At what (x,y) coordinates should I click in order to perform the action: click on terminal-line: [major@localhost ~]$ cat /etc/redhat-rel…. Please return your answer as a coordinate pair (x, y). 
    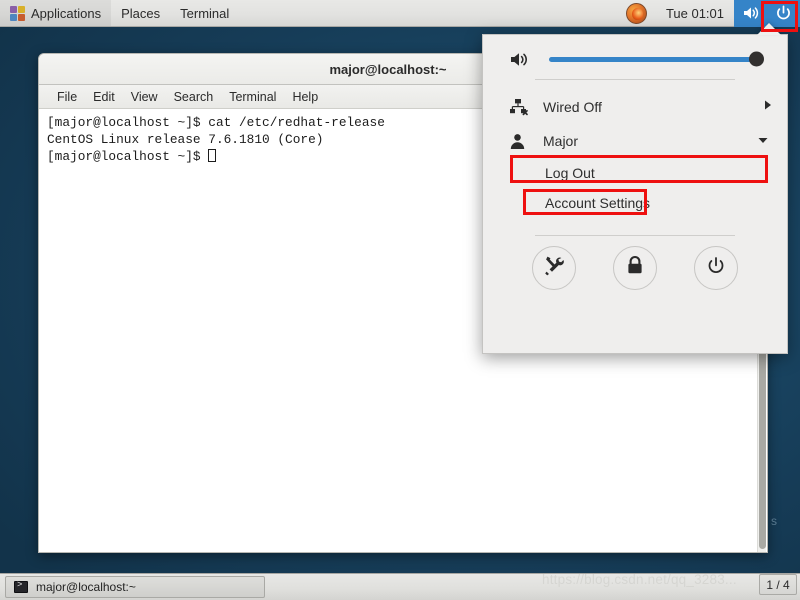
    Looking at the image, I should click on (216, 122).